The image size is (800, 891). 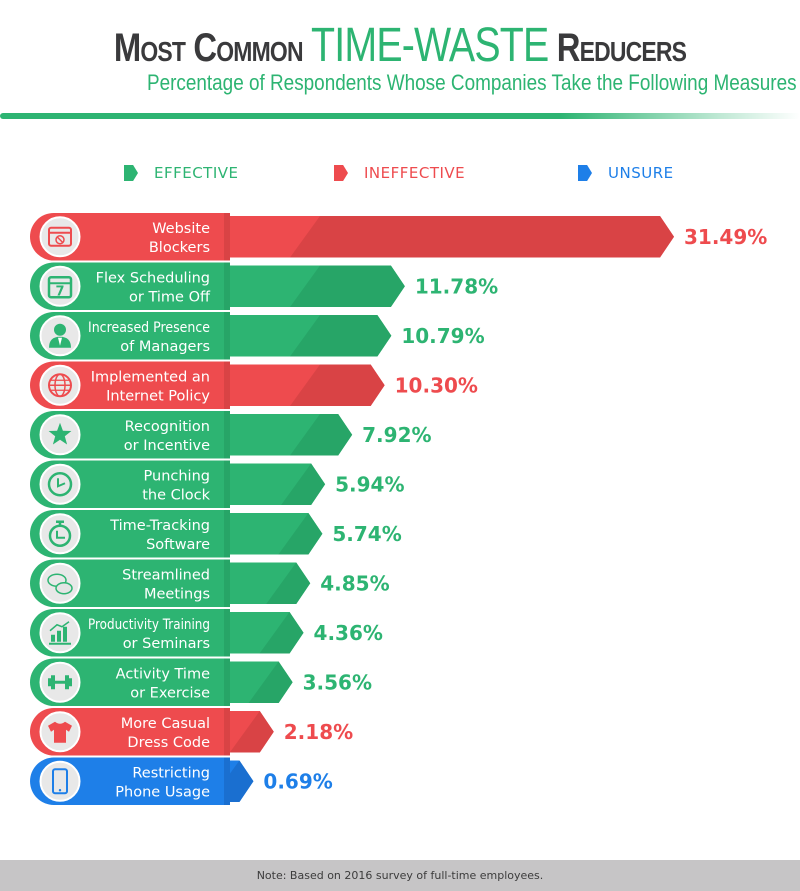 I want to click on bar-row-9: Activity Time or Exercise 3.56%, so click(x=201, y=682).